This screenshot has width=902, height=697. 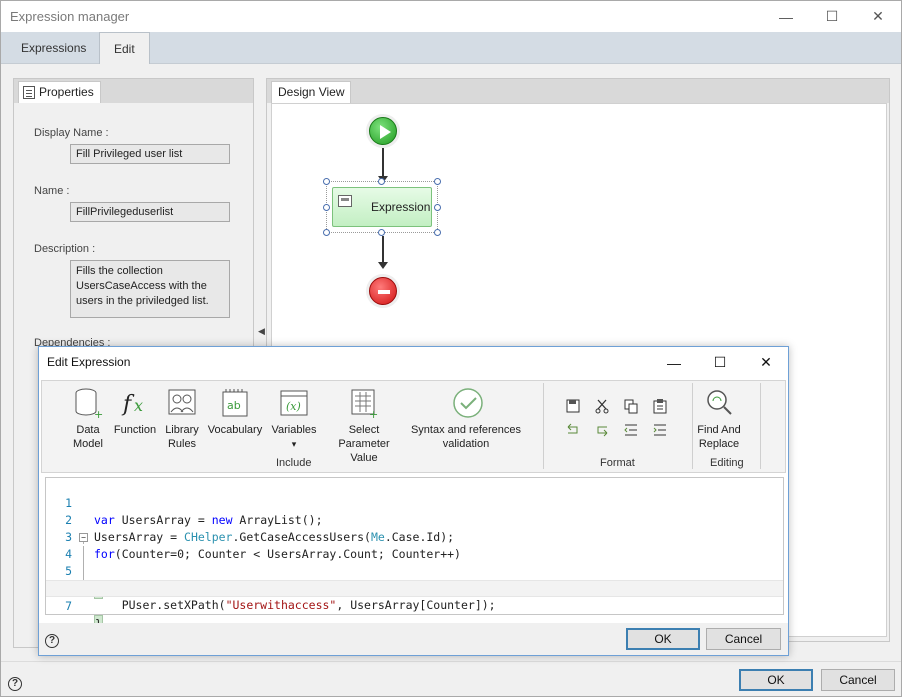 I want to click on find-replace-icon, so click(x=719, y=403).